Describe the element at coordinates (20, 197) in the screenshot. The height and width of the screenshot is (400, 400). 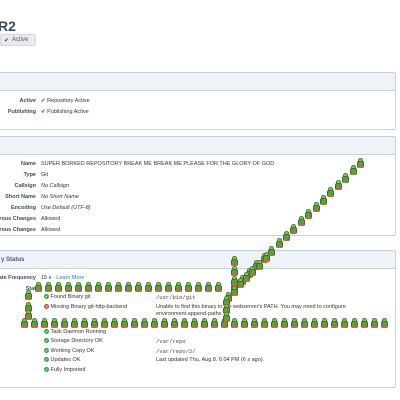
I see `short-name-label: Short Name` at that location.